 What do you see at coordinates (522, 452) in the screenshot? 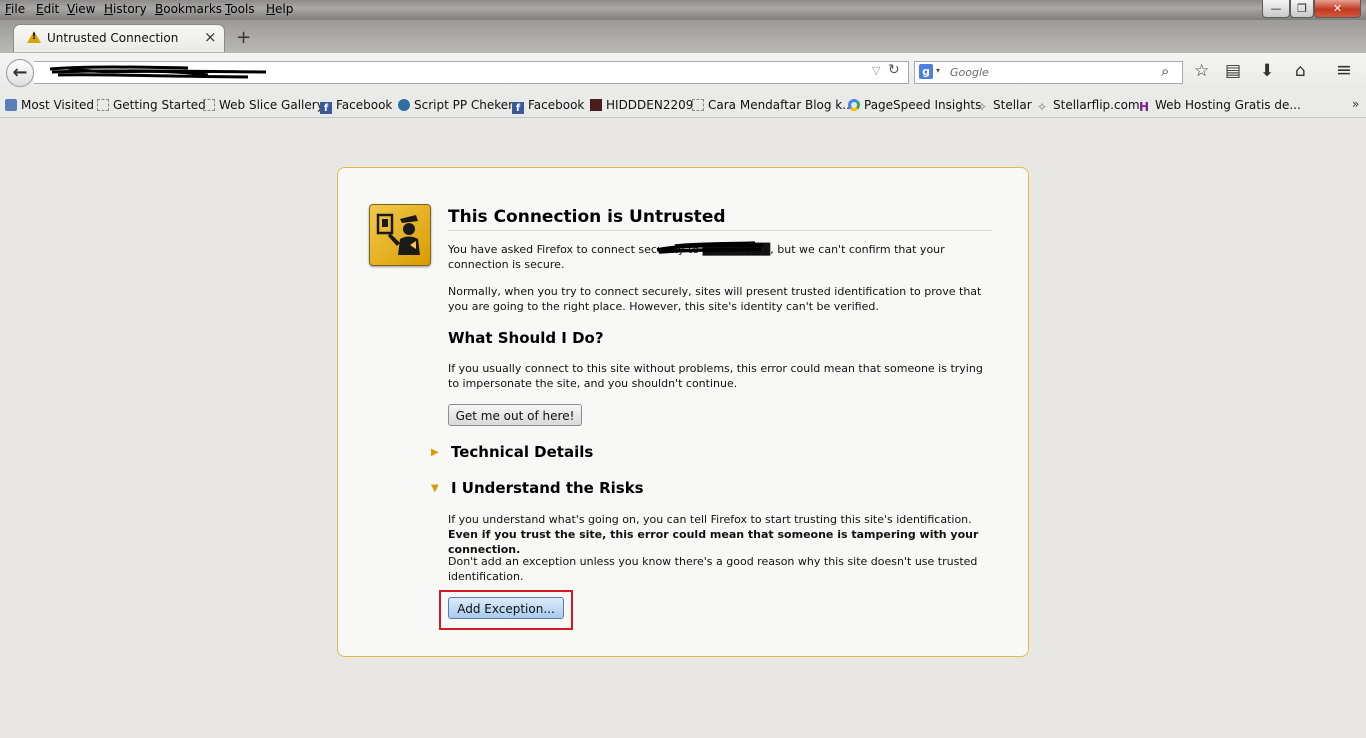
I see `technical-details-toggle: Technical Details` at bounding box center [522, 452].